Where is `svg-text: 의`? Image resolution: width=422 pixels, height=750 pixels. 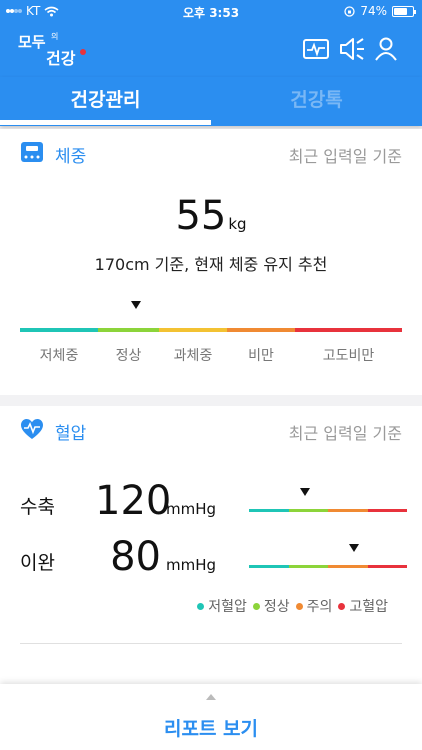
svg-text: 의 is located at coordinates (54, 36).